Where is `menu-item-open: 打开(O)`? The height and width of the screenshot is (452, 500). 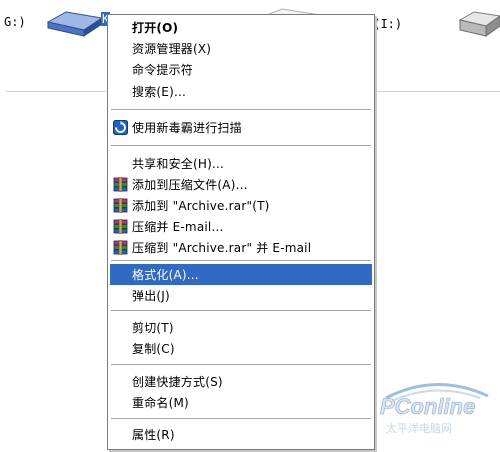
menu-item-open: 打开(O) is located at coordinates (241, 27).